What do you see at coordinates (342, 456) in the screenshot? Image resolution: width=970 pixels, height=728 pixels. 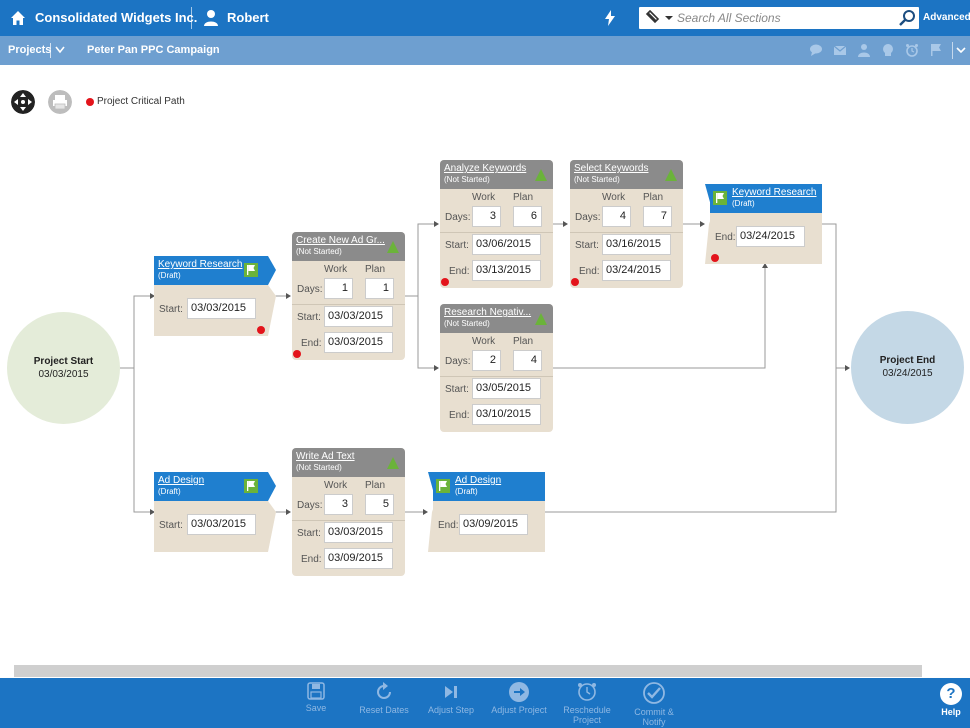 I see `task-name-link: Write Ad Text` at bounding box center [342, 456].